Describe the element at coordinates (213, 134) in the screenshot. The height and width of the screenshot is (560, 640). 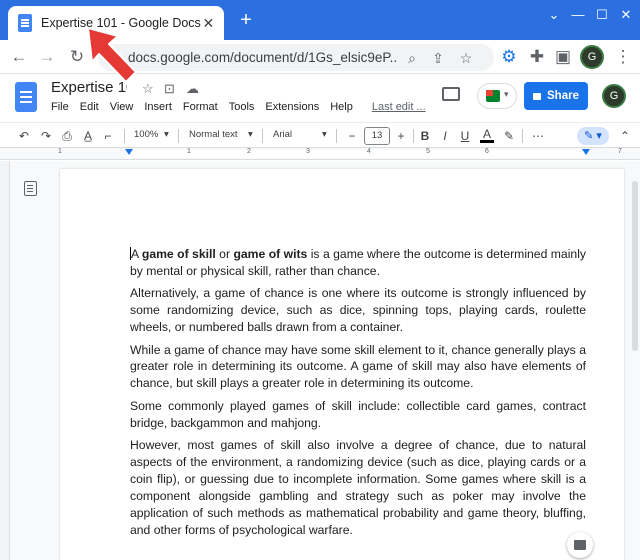
I see `style-select: Normal text` at that location.